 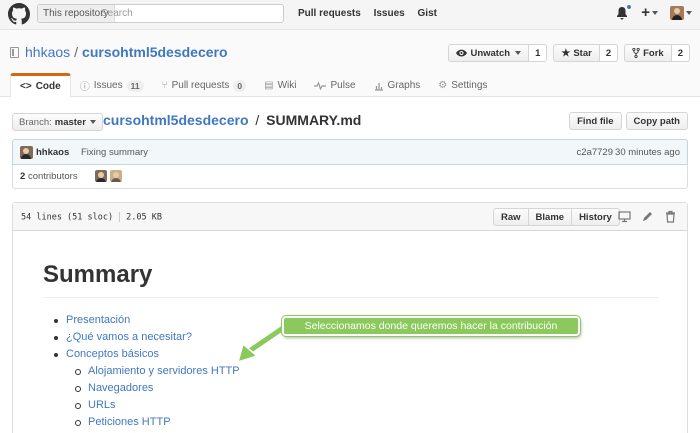 What do you see at coordinates (469, 85) in the screenshot?
I see `tab-settings-label: Settings` at bounding box center [469, 85].